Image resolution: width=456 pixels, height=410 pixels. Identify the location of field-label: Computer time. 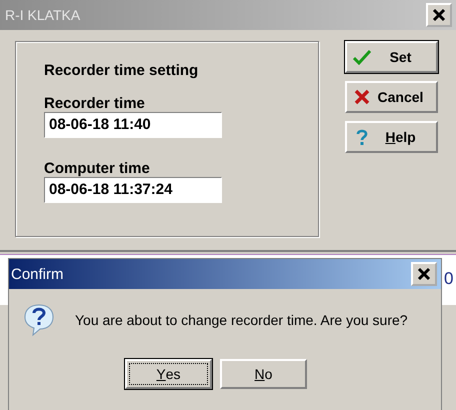
(97, 168).